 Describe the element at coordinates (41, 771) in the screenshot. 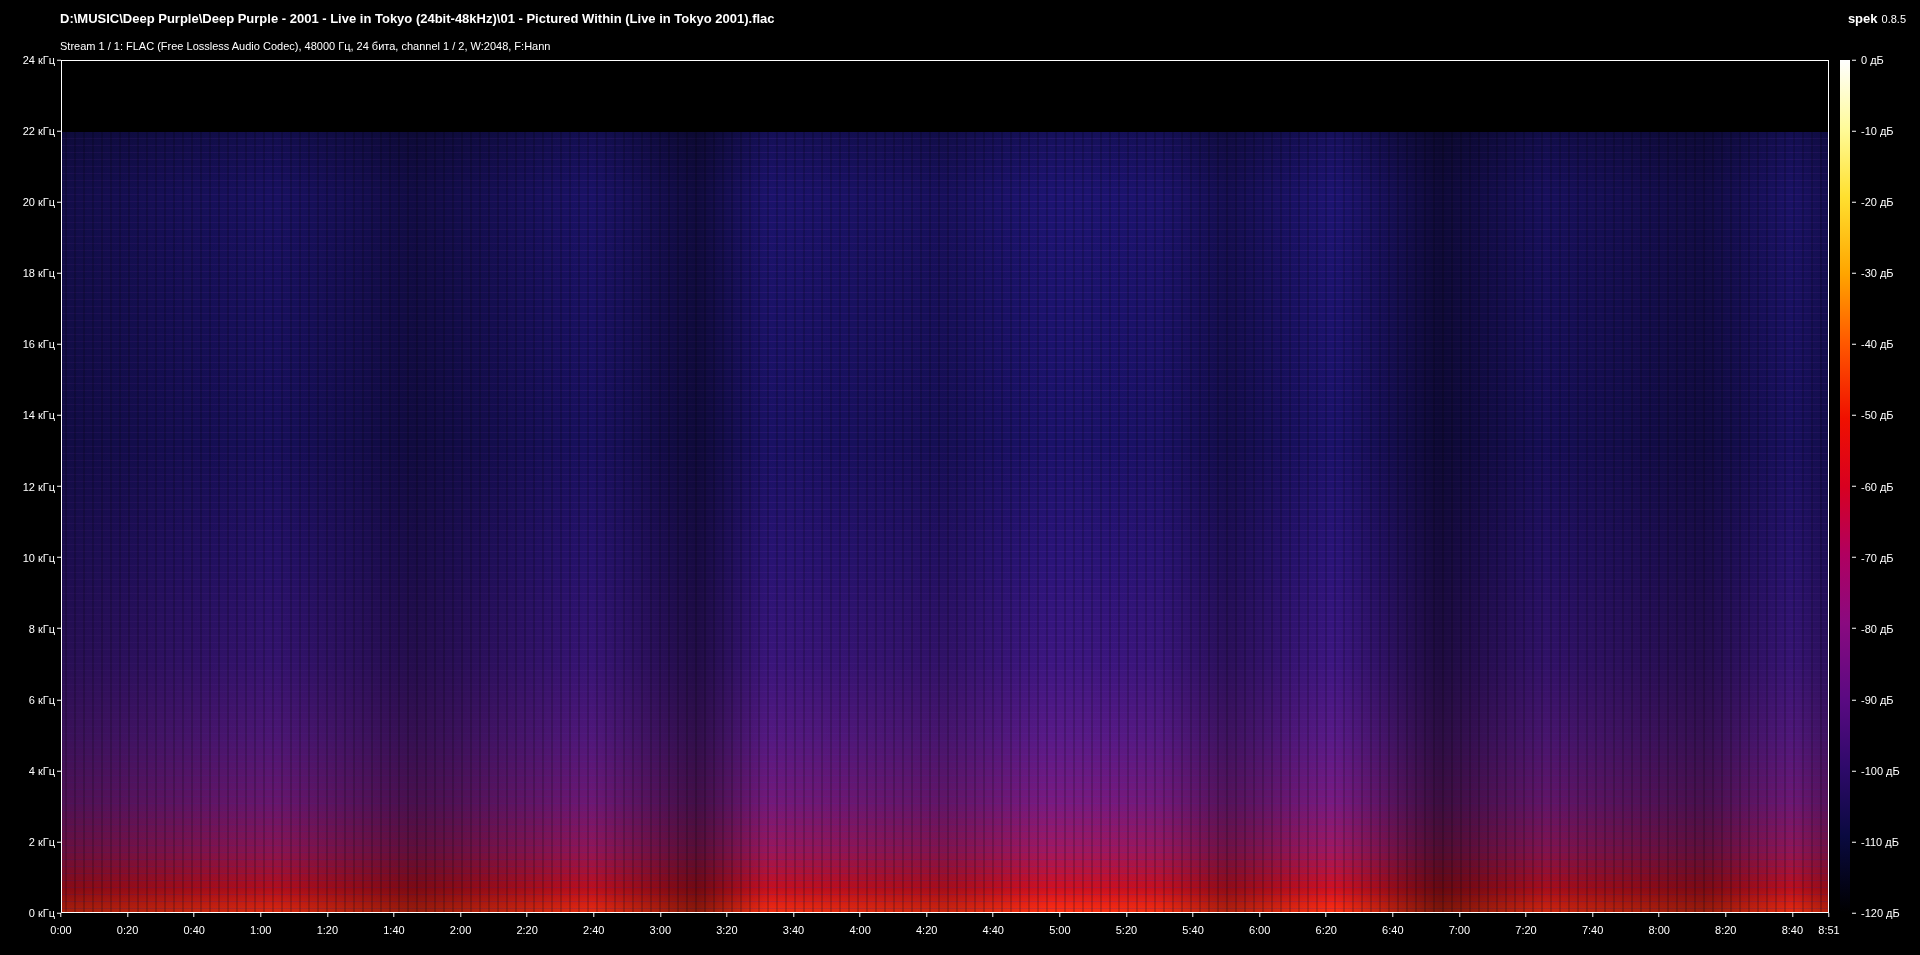

I see `frequency-label: 4 кГц` at that location.